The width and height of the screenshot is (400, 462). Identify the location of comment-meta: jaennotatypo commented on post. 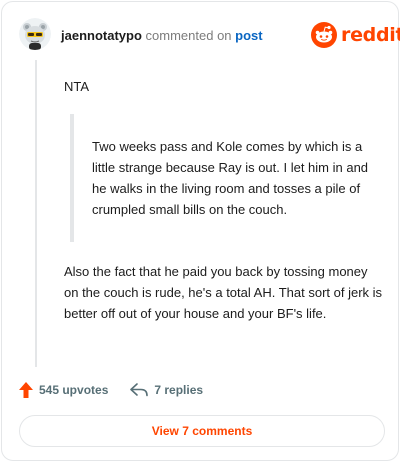
(162, 36).